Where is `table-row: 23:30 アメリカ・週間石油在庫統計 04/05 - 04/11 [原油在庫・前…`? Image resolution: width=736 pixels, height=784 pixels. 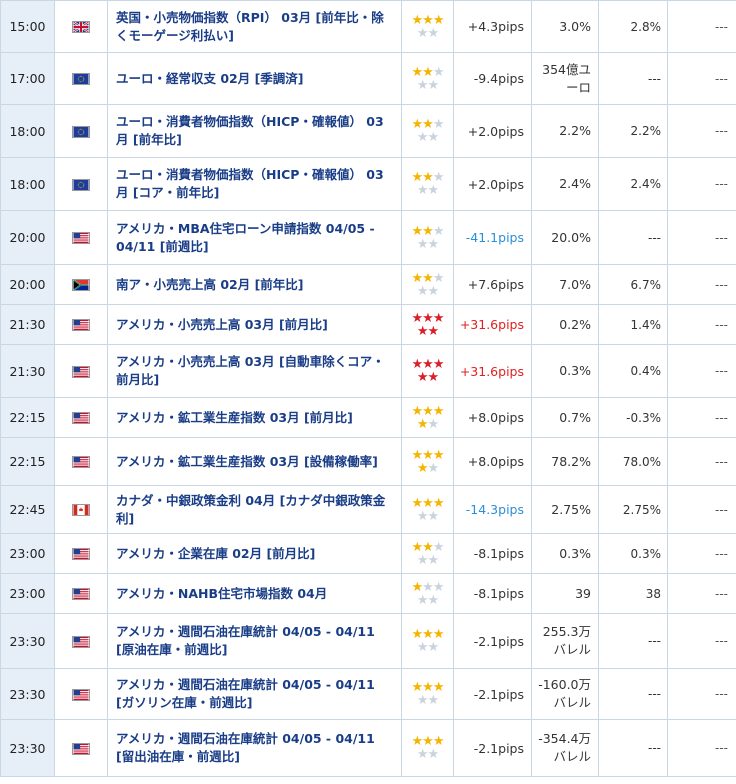 table-row: 23:30 アメリカ・週間石油在庫統計 04/05 - 04/11 [原油在庫・前… is located at coordinates (368, 641).